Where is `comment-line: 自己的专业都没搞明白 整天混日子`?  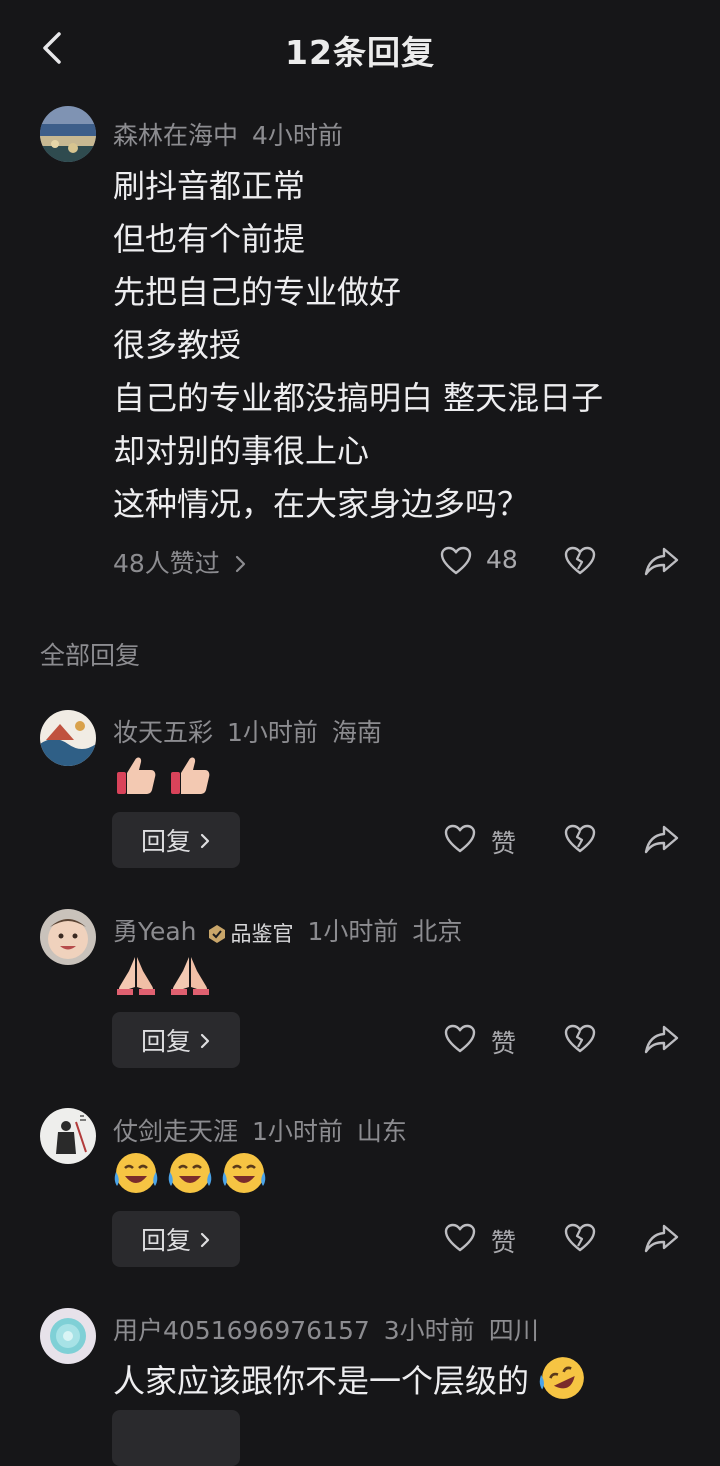 comment-line: 自己的专业都没搞明白 整天混日子 is located at coordinates (358, 398).